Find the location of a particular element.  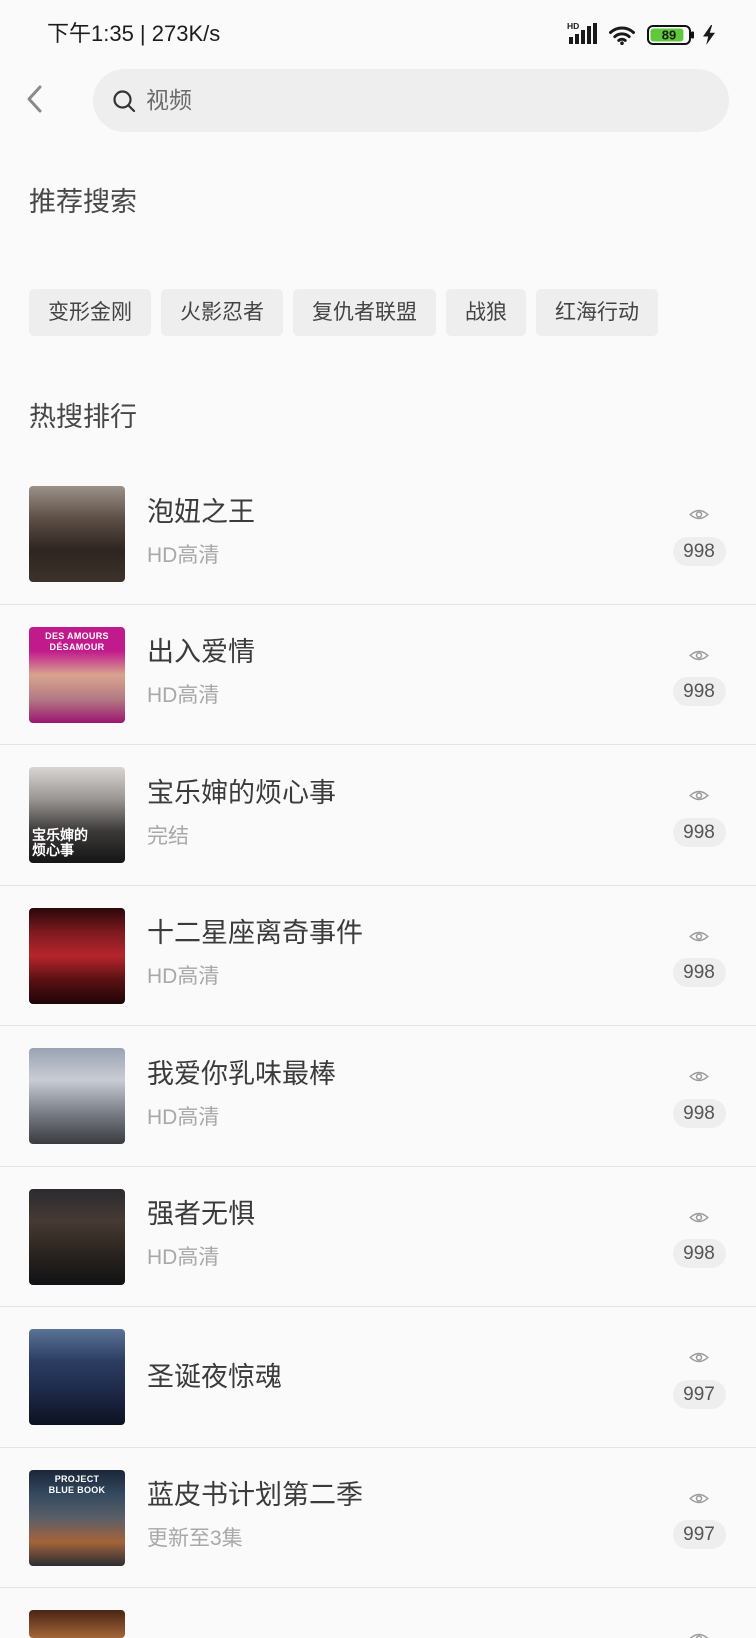

poster-thumbnail: DES AMOURS DÉSAMOUR is located at coordinates (77, 674).